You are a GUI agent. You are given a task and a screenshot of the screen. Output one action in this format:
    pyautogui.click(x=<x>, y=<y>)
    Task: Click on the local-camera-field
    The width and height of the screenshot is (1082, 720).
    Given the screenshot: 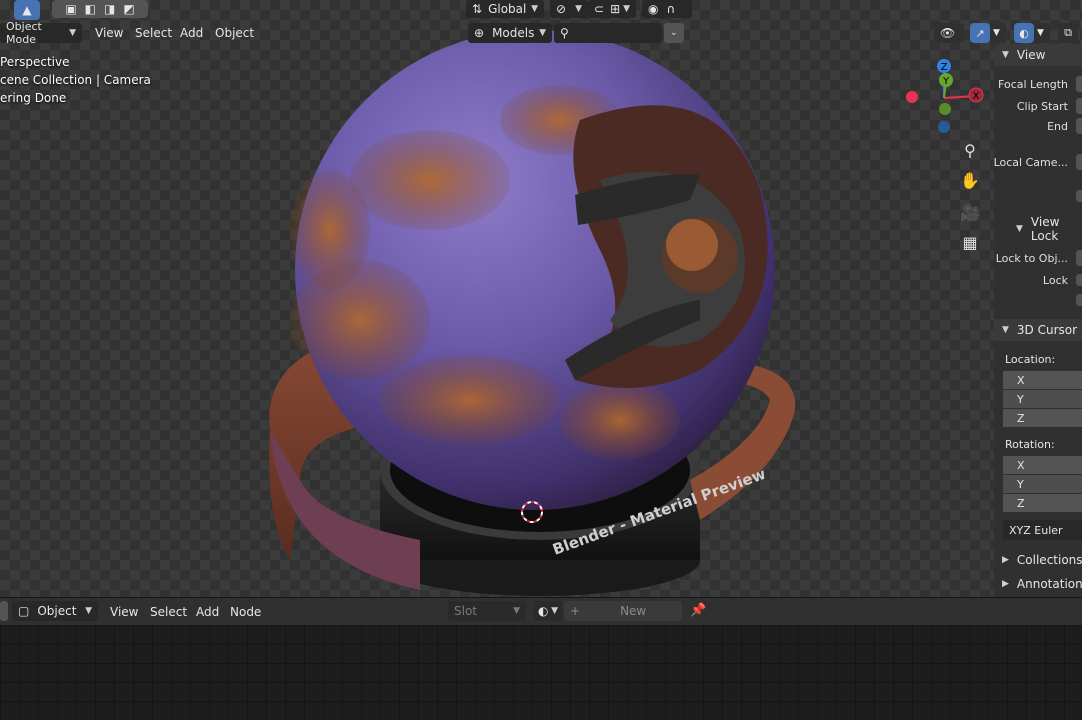 What is the action you would take?
    pyautogui.click(x=1079, y=196)
    